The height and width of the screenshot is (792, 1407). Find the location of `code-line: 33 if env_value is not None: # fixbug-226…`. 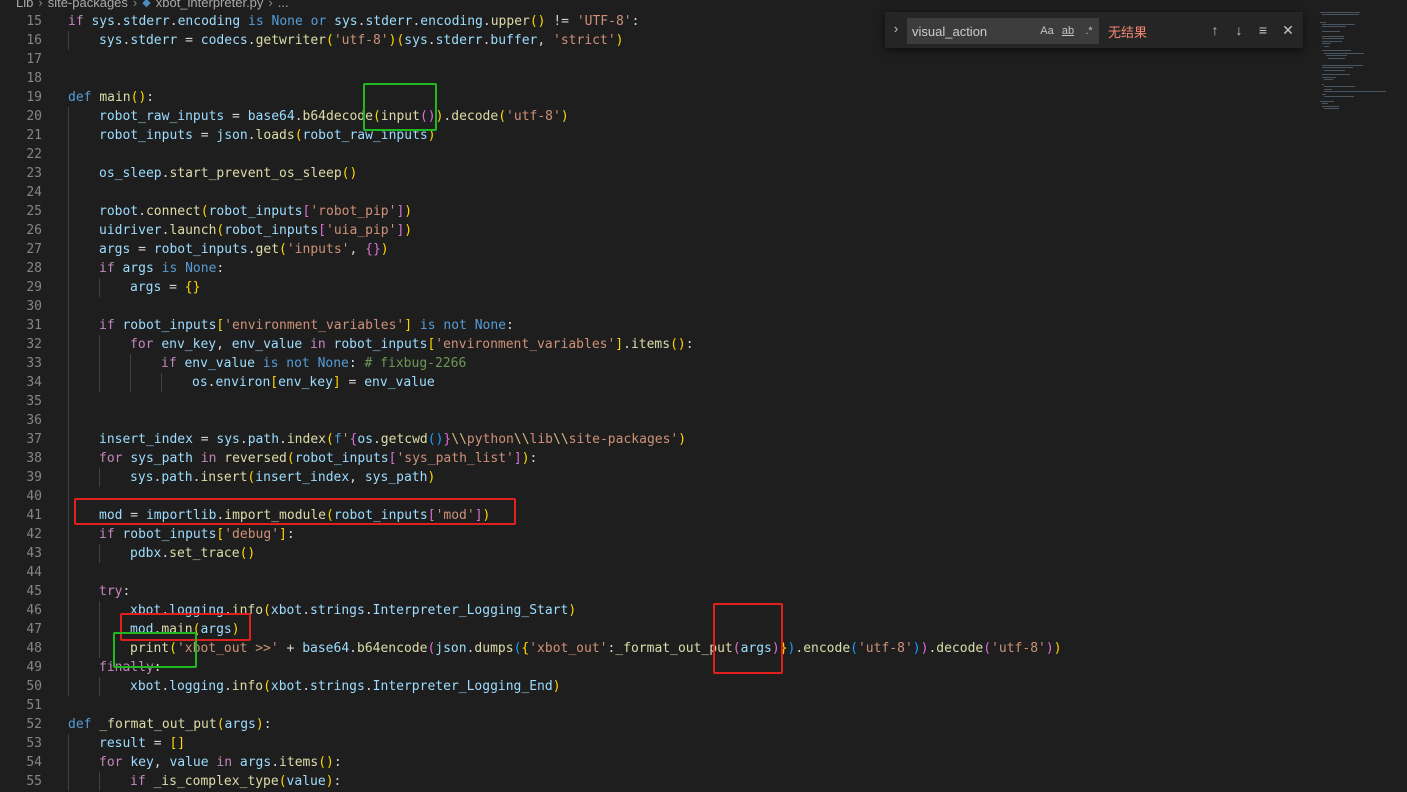

code-line: 33 if env_value is not None: # fixbug-226… is located at coordinates (650, 363).